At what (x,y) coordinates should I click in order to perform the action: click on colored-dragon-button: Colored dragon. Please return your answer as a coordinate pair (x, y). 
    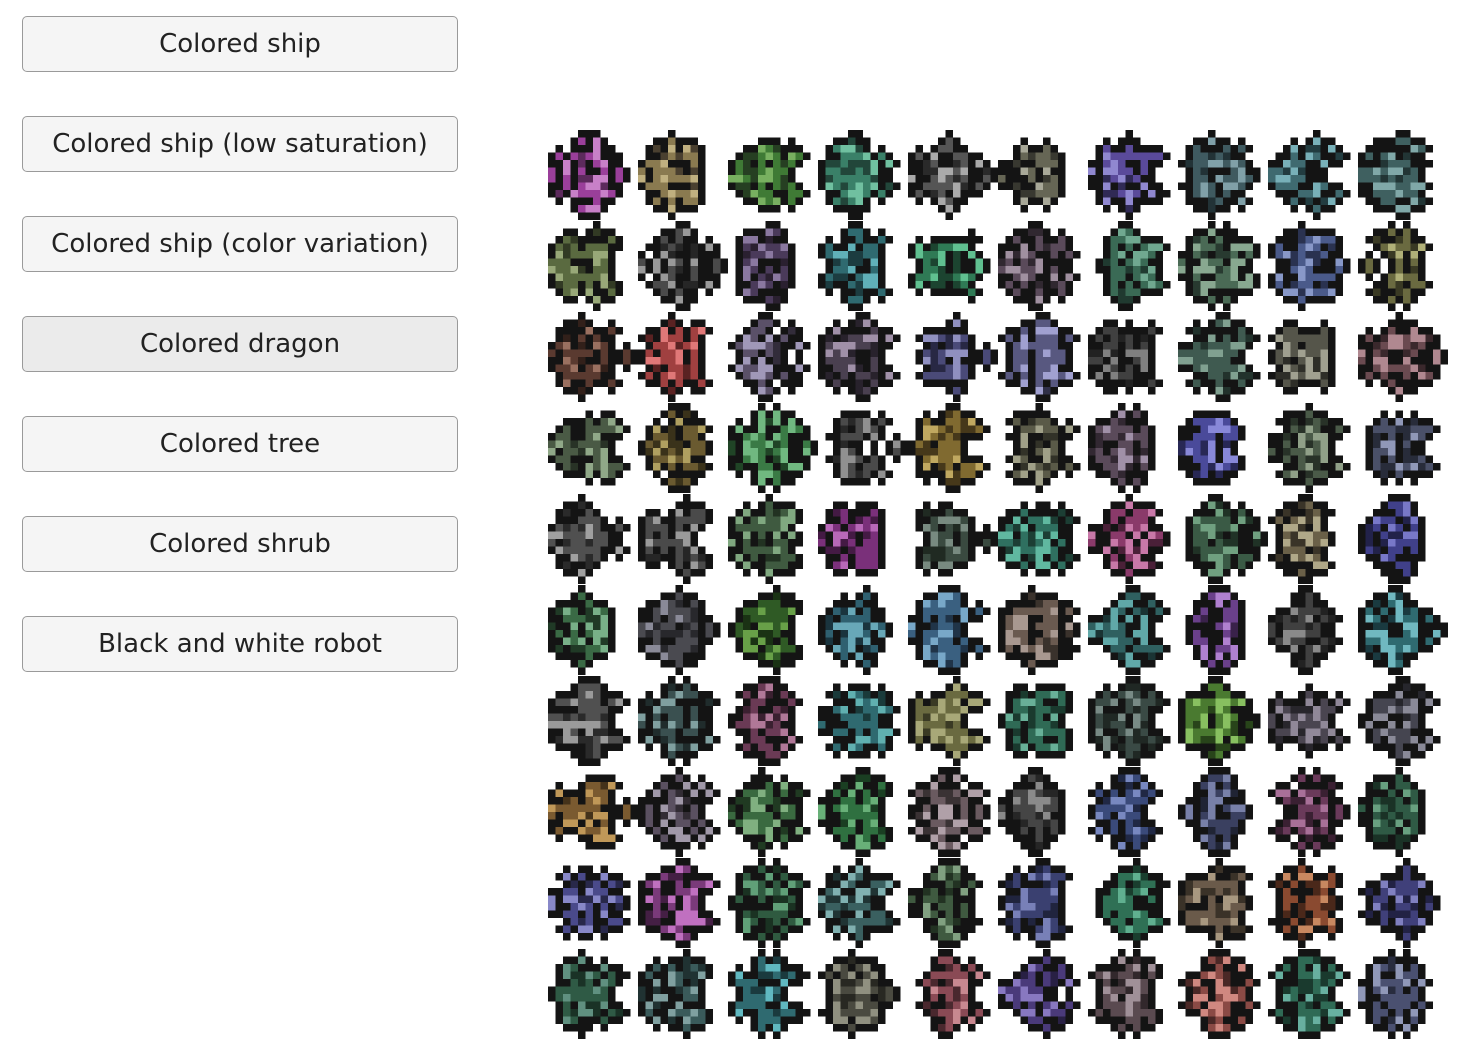
    Looking at the image, I should click on (240, 344).